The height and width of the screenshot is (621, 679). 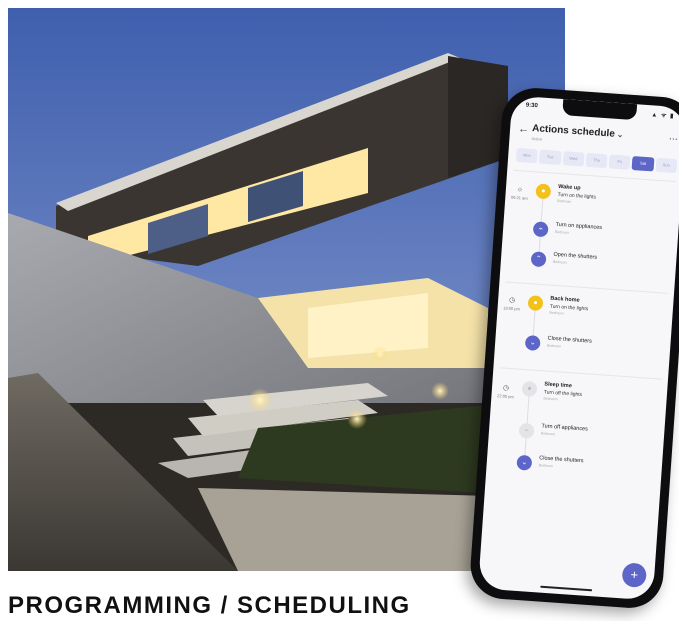 I want to click on app-header: ← Actions schedule⌄ Active ⋯, so click(x=597, y=136).